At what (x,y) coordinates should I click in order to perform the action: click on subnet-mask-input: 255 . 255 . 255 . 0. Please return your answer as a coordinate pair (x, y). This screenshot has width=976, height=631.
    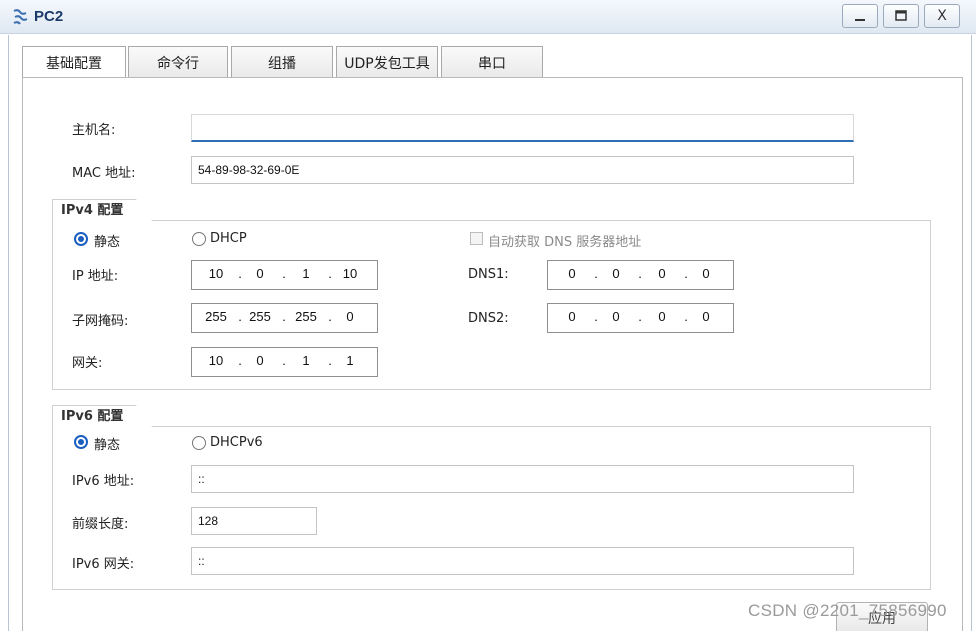
    Looking at the image, I should click on (284, 318).